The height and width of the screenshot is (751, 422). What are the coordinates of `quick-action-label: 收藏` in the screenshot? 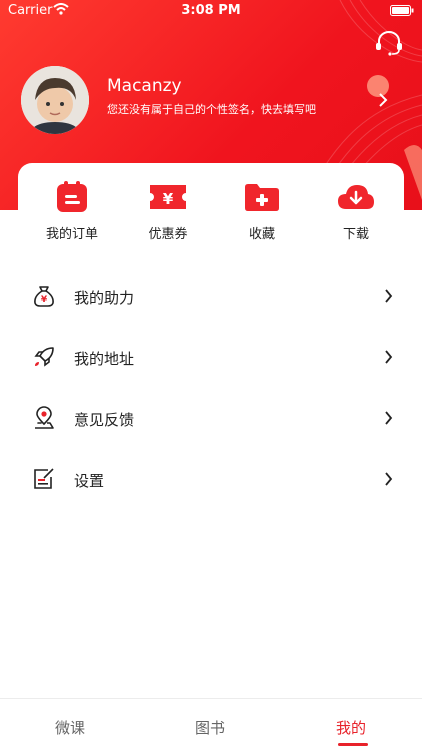 It's located at (261, 234).